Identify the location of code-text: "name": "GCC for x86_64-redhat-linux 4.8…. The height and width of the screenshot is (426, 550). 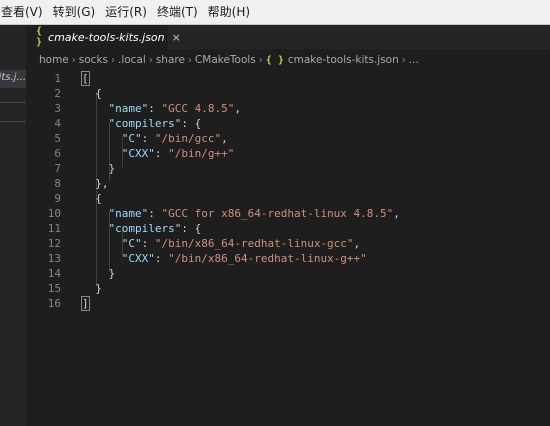
(241, 213).